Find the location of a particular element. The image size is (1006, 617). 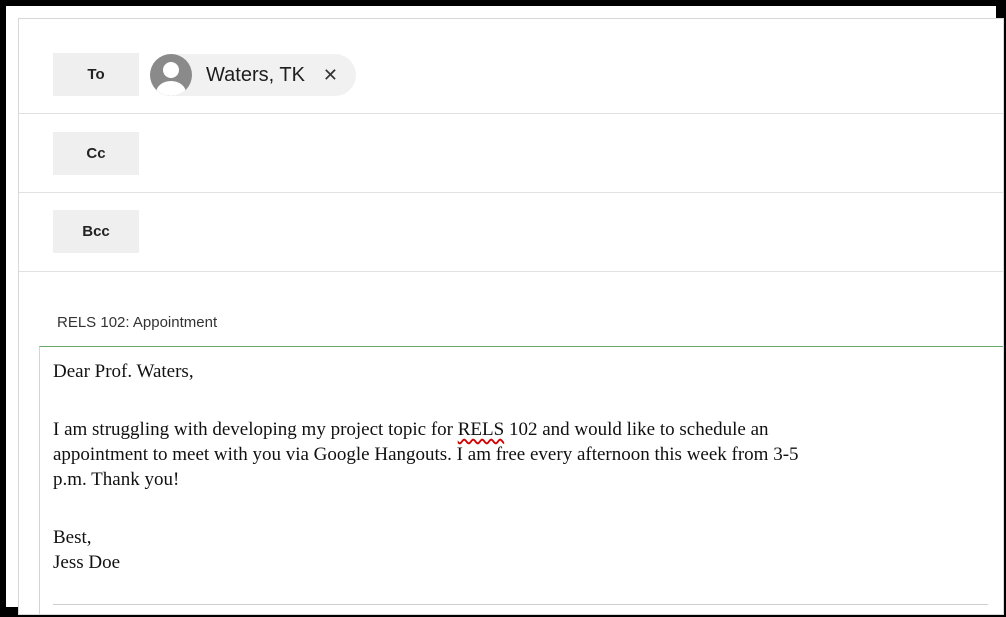

body-paragraph-line: p.m. Thank you! is located at coordinates (116, 479).